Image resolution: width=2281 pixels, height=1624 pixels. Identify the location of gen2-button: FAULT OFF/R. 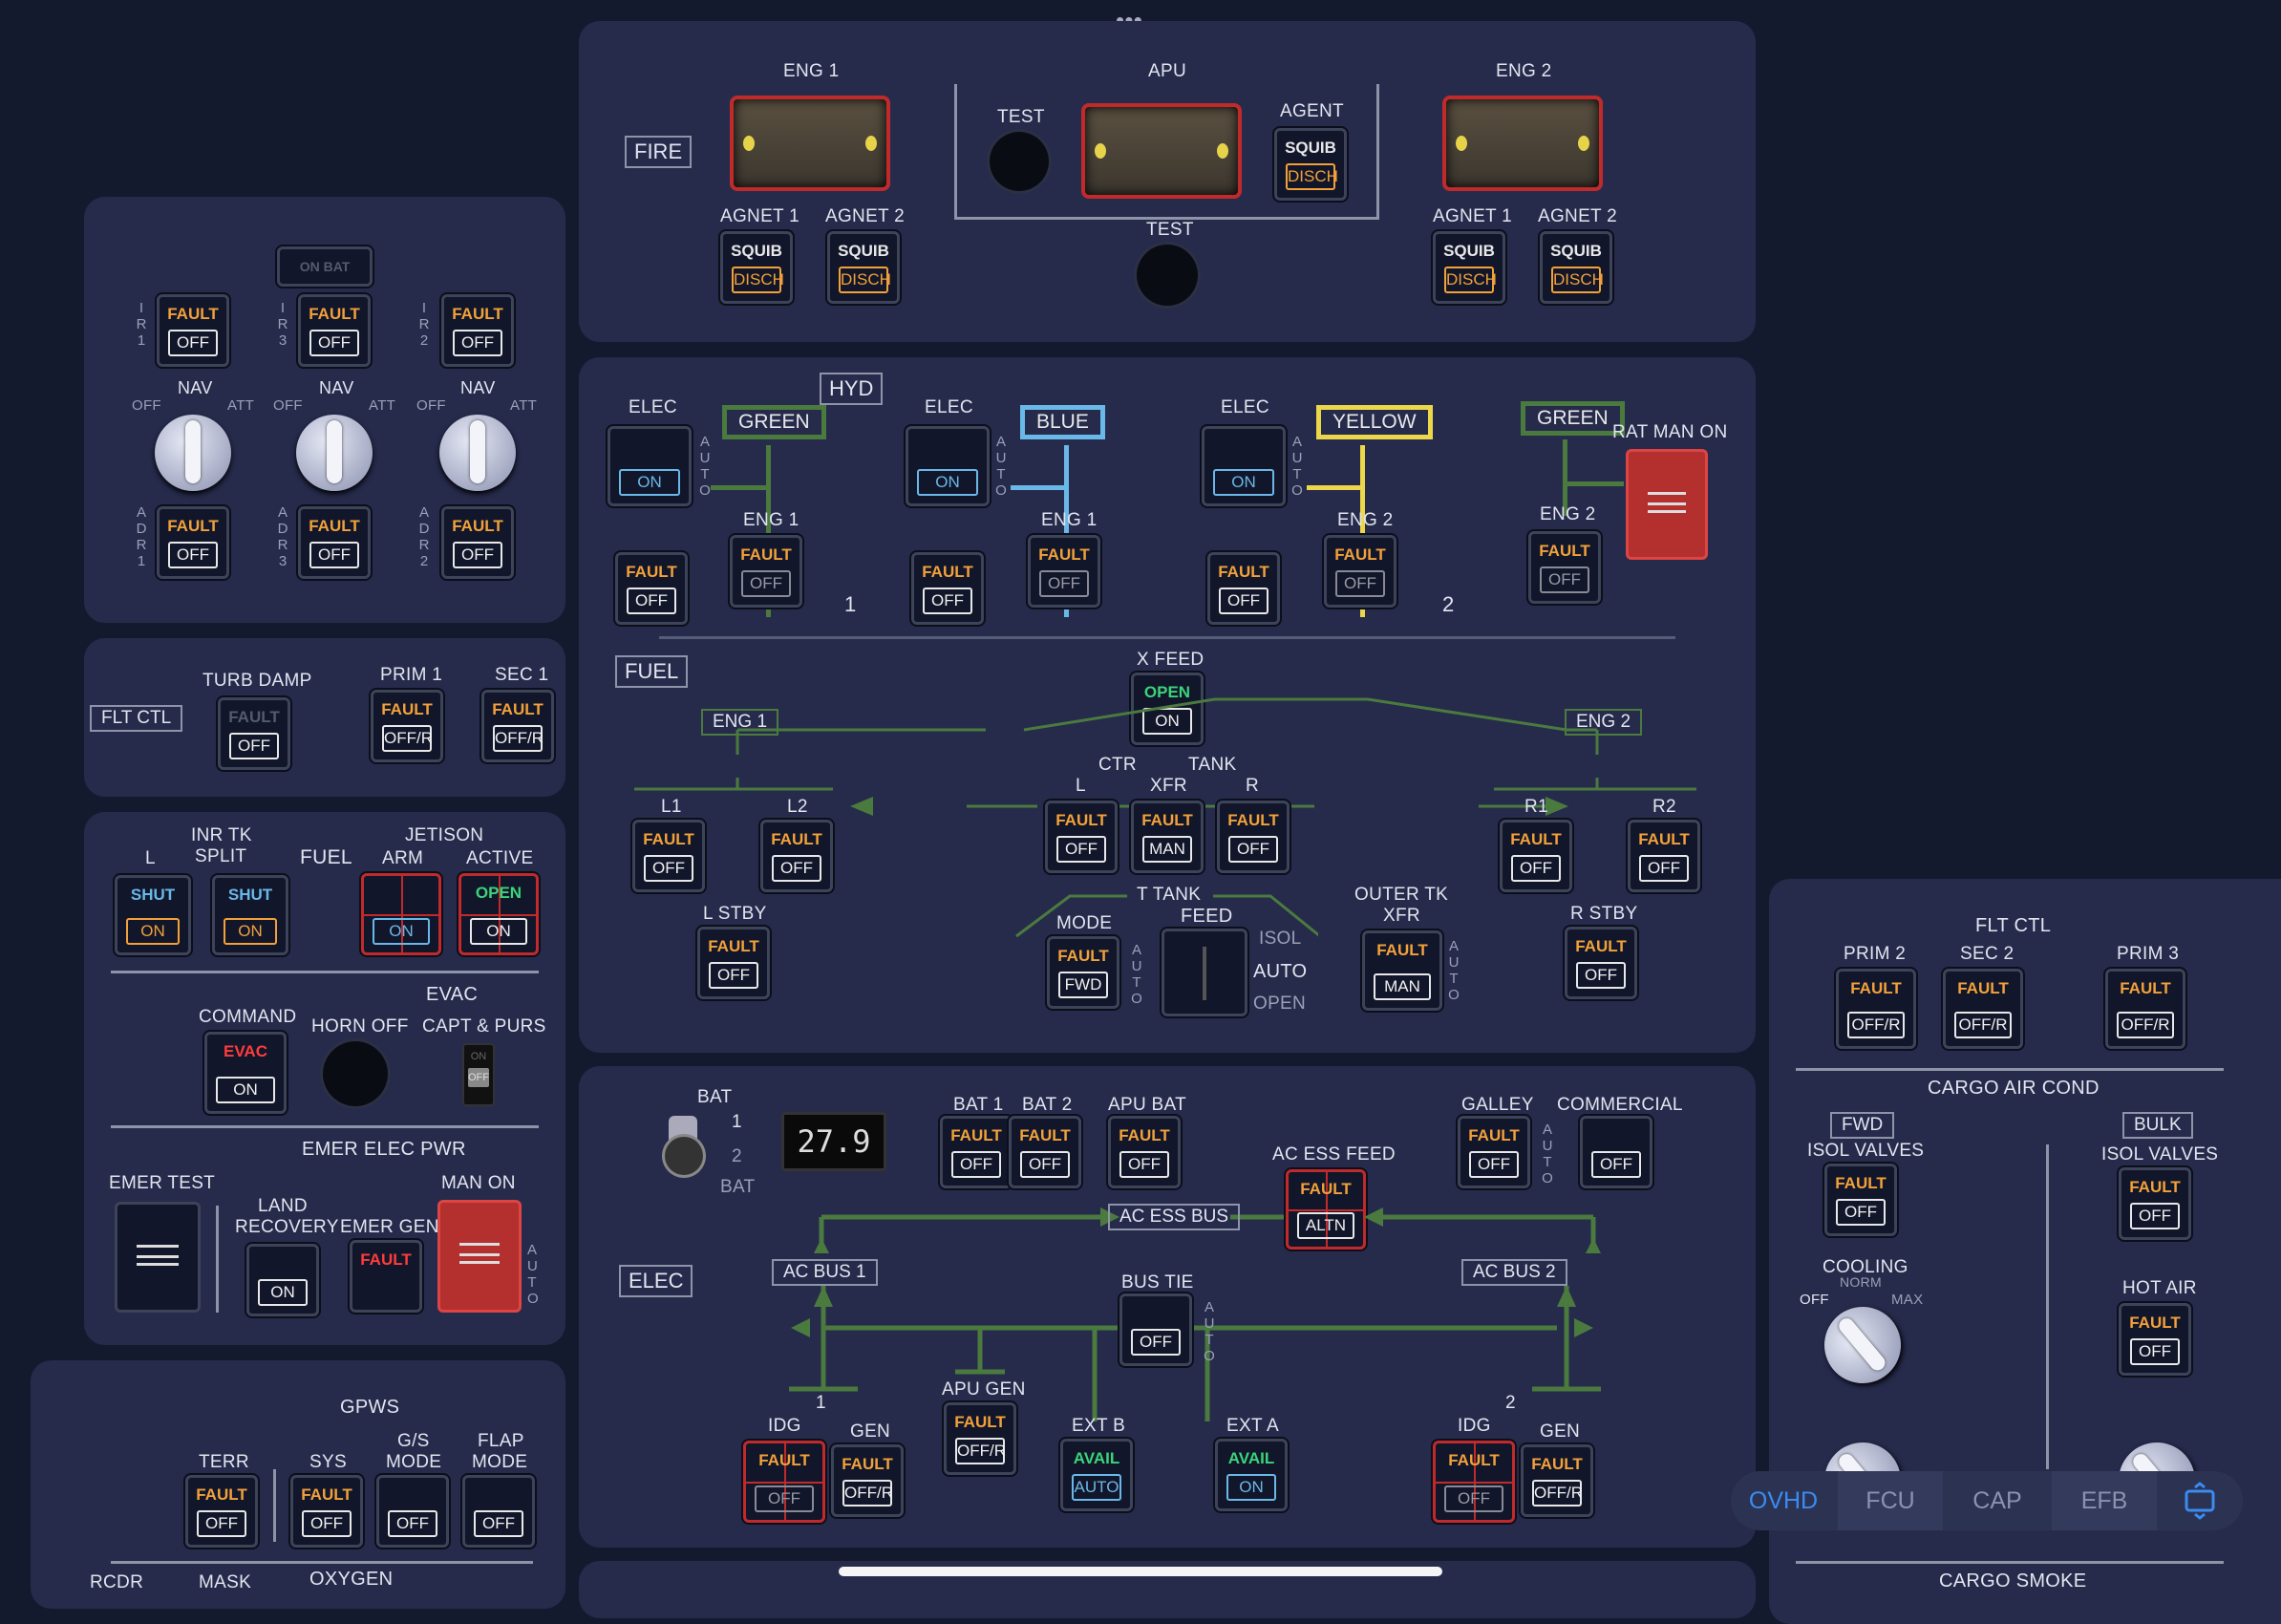
(1557, 1481).